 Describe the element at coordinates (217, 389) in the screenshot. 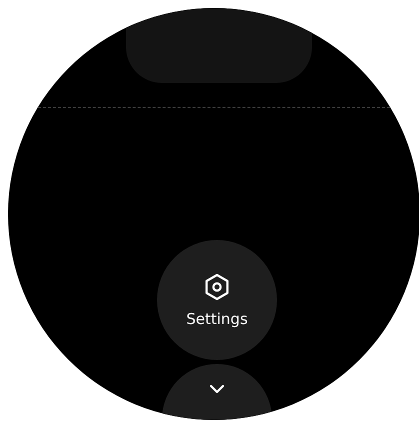

I see `chevron-down-icon` at that location.